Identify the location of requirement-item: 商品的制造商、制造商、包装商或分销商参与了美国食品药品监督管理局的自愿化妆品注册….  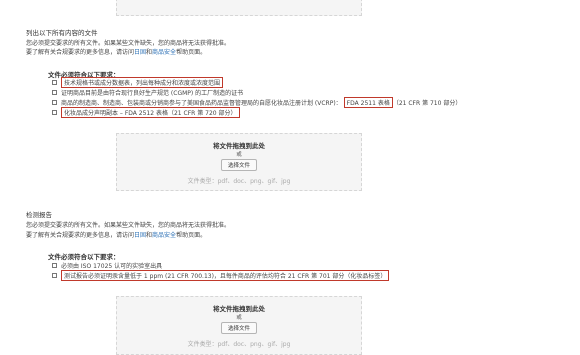
(257, 102).